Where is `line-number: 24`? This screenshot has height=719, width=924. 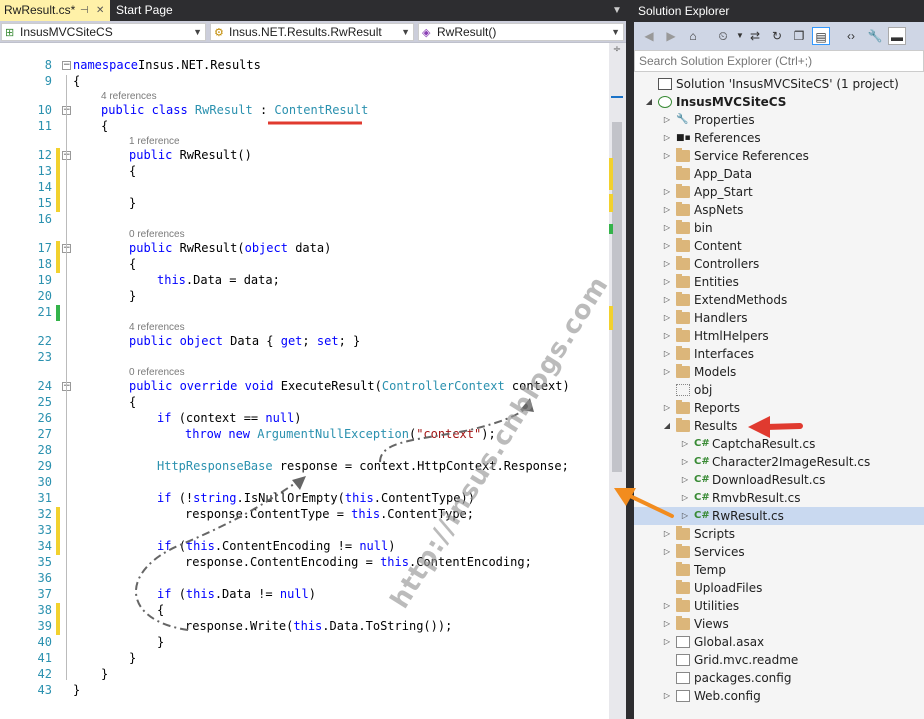
line-number: 24 is located at coordinates (44, 386).